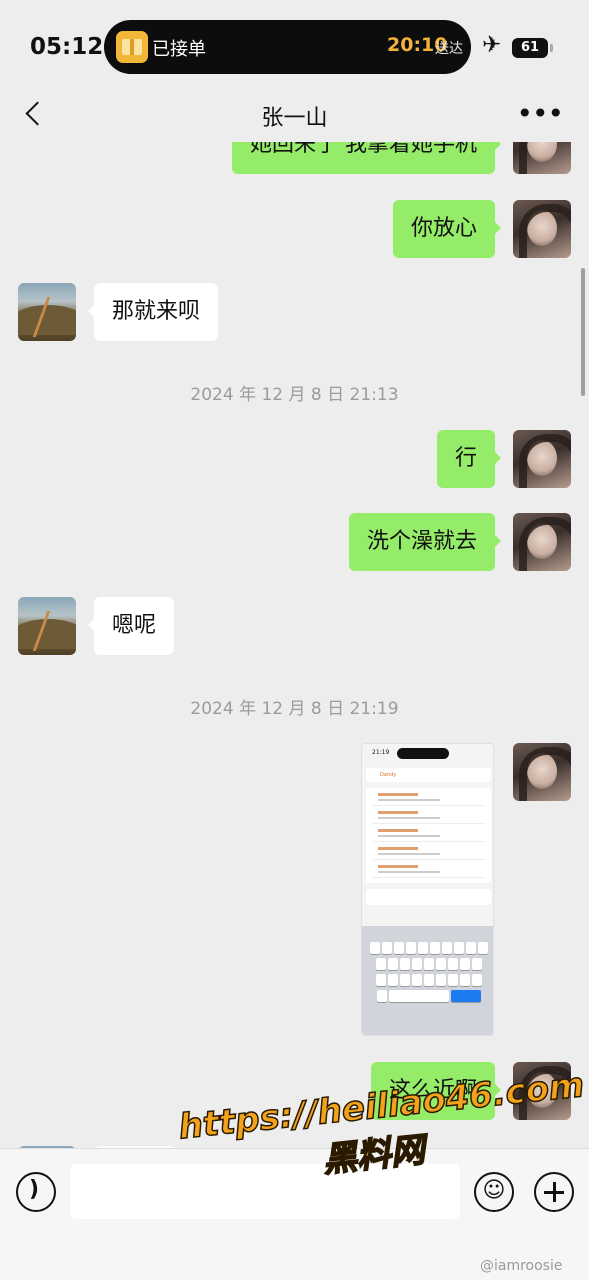 Image resolution: width=589 pixels, height=1280 pixels. What do you see at coordinates (469, 459) in the screenshot?
I see `message-bubble-sent: 行` at bounding box center [469, 459].